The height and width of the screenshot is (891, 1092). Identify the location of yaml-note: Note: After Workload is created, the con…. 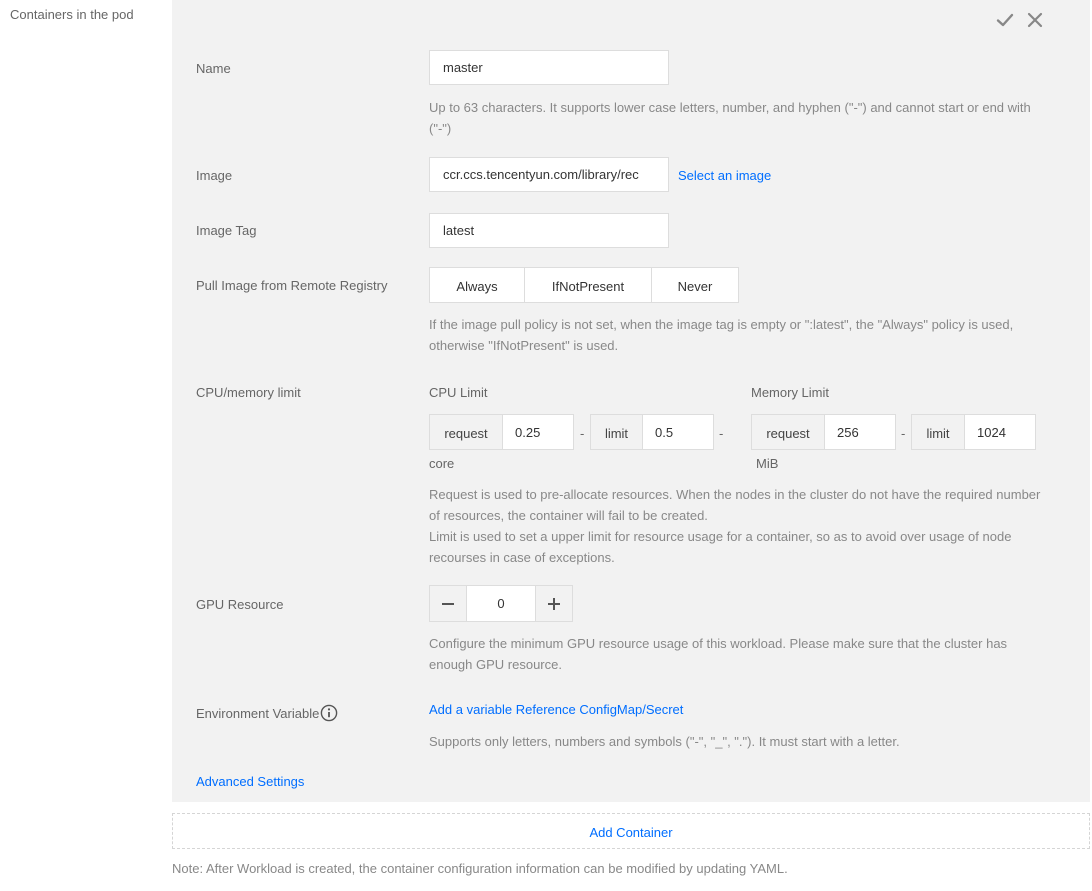
(480, 868).